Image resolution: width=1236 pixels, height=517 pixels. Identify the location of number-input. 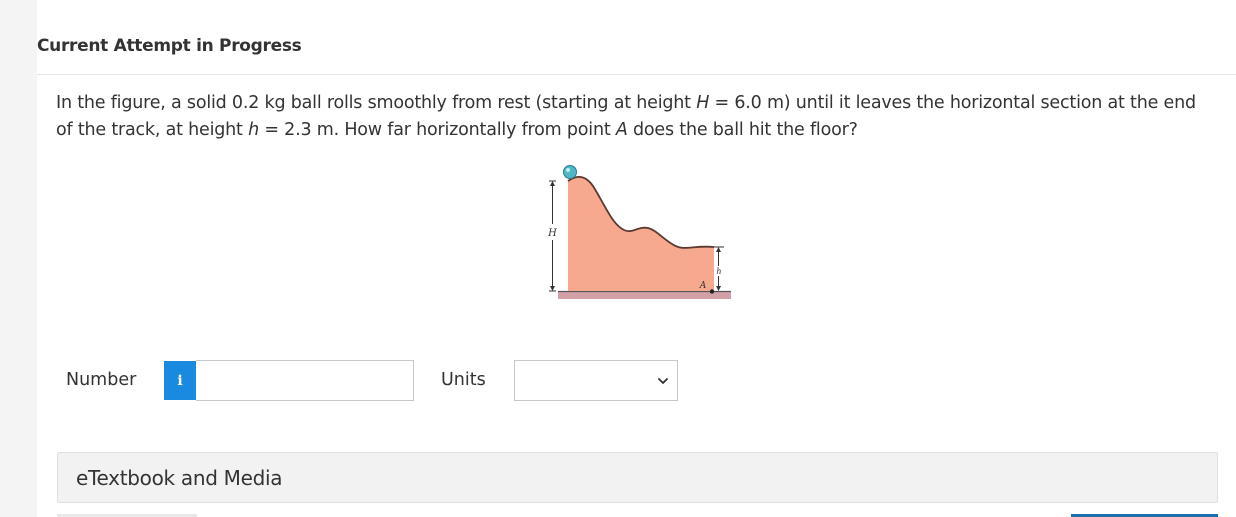
(305, 380).